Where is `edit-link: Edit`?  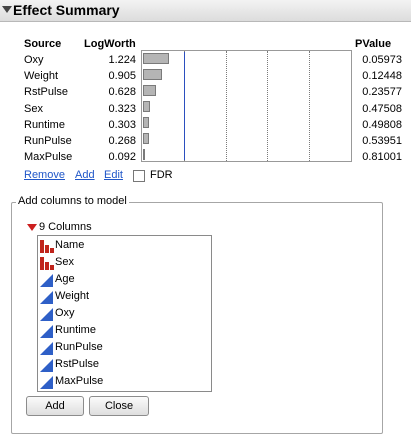
edit-link: Edit is located at coordinates (113, 175).